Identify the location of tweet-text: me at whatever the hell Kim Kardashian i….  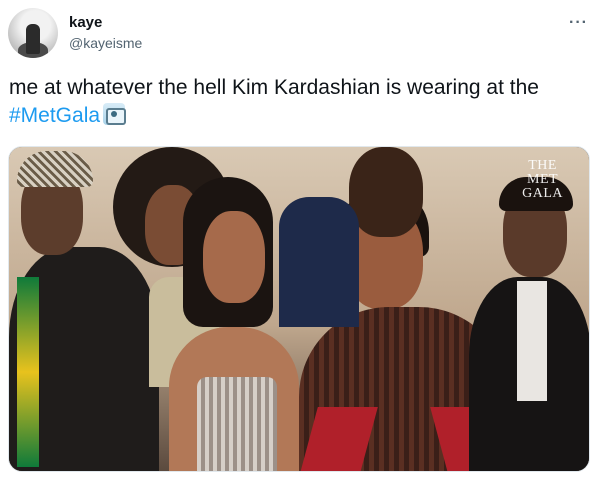
(299, 102).